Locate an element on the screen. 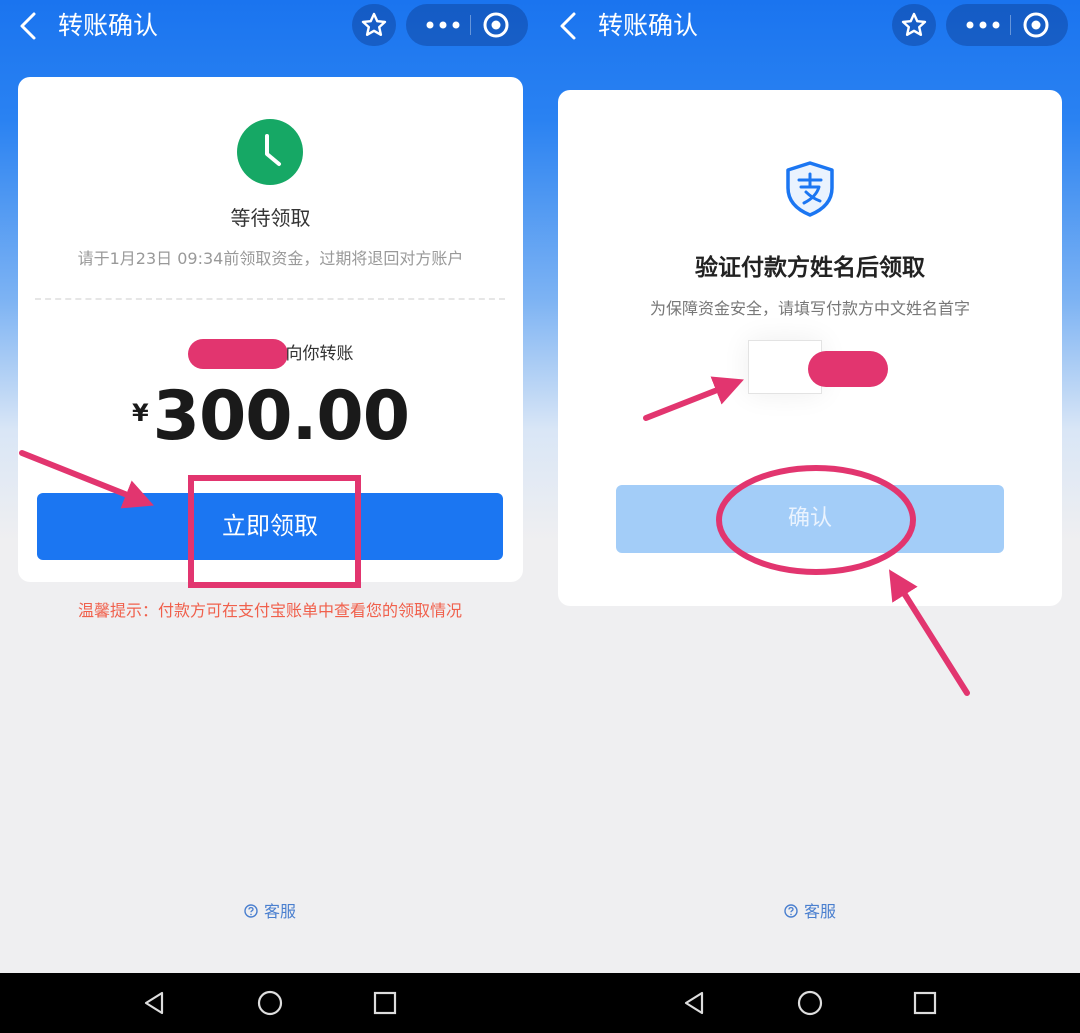 The image size is (1080, 1033). currency-symbol: ¥ is located at coordinates (140, 413).